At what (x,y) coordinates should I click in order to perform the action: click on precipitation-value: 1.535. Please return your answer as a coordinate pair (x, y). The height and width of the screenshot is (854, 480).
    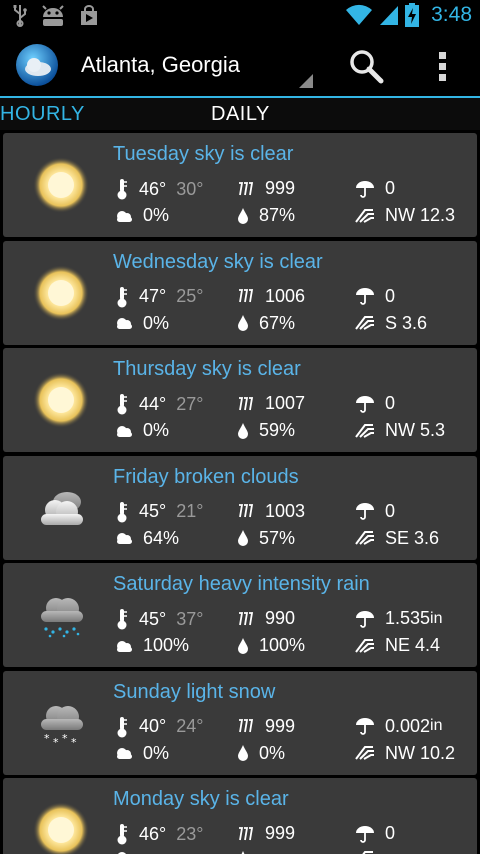
    Looking at the image, I should click on (408, 618).